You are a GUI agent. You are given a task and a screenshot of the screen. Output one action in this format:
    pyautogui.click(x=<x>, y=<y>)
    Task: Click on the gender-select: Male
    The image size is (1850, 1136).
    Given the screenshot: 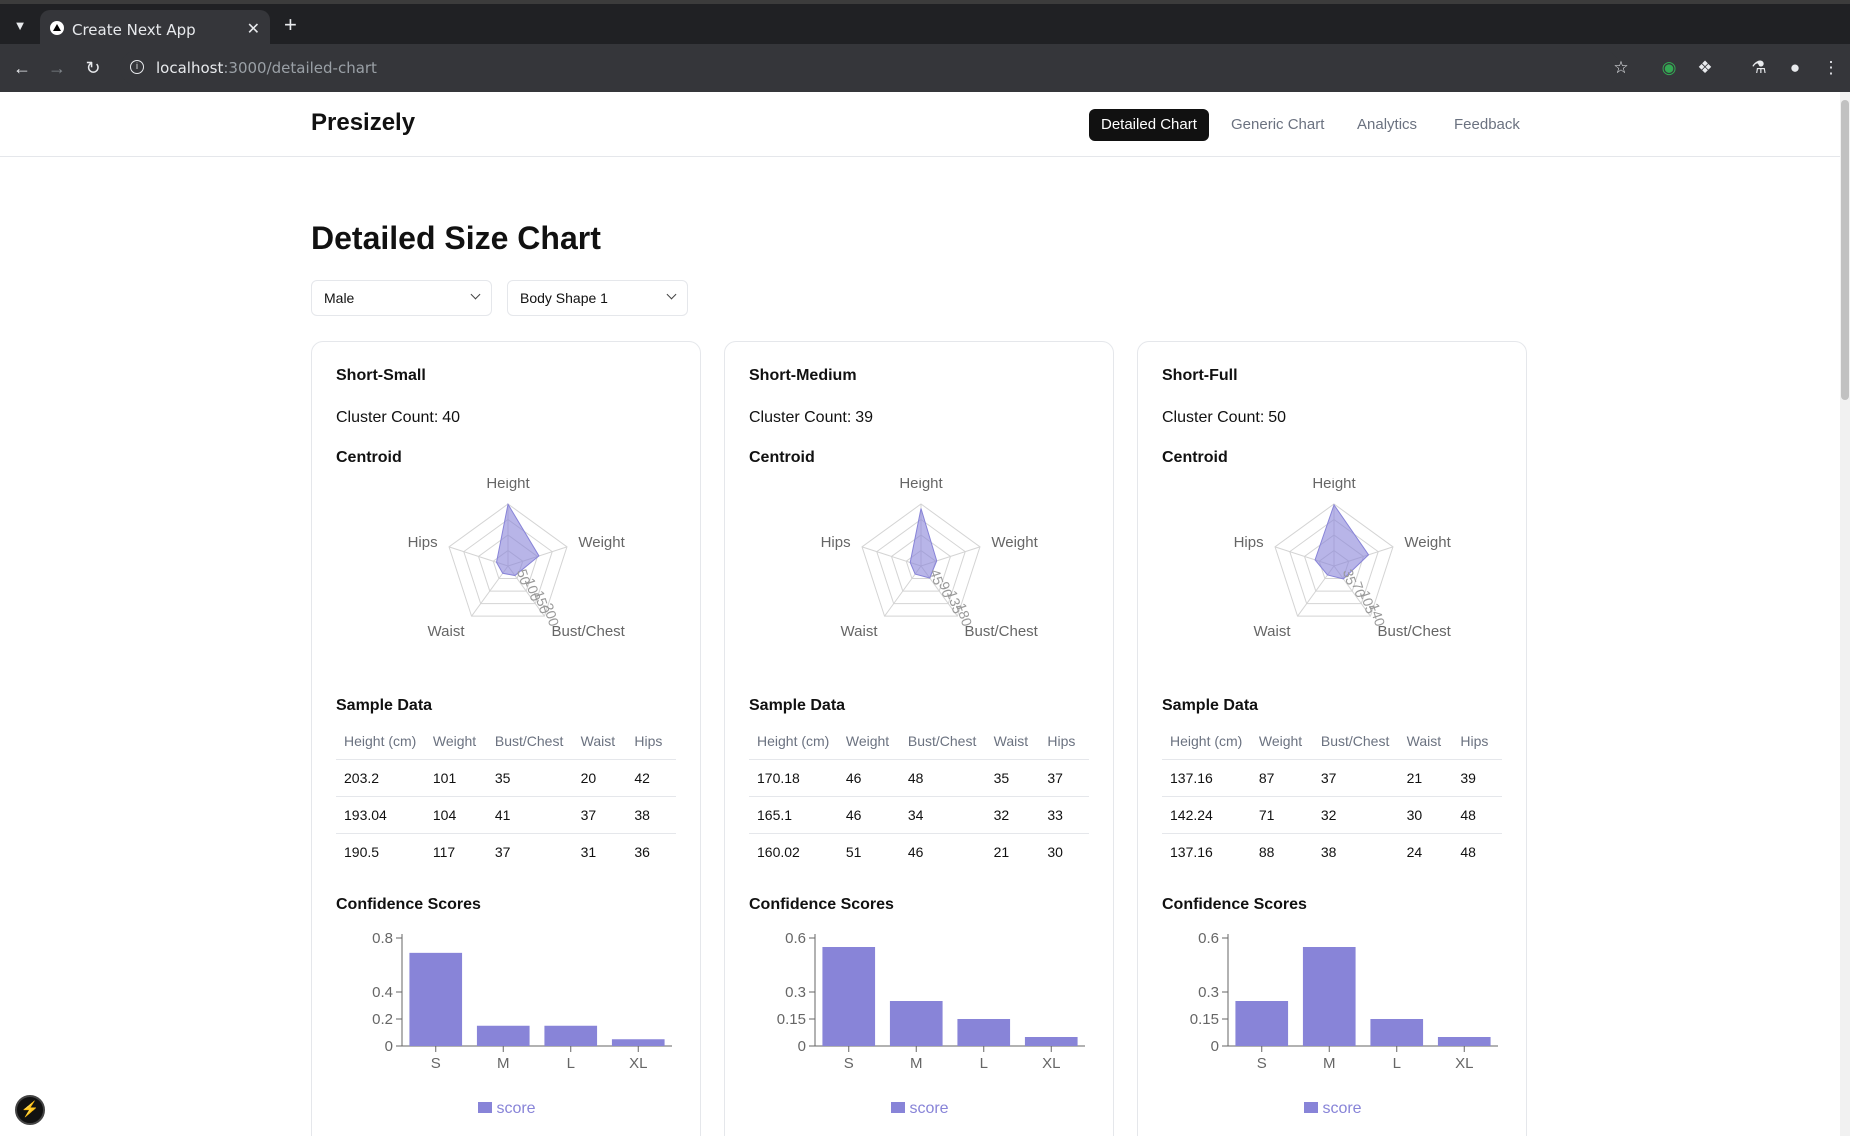 What is the action you would take?
    pyautogui.click(x=401, y=298)
    